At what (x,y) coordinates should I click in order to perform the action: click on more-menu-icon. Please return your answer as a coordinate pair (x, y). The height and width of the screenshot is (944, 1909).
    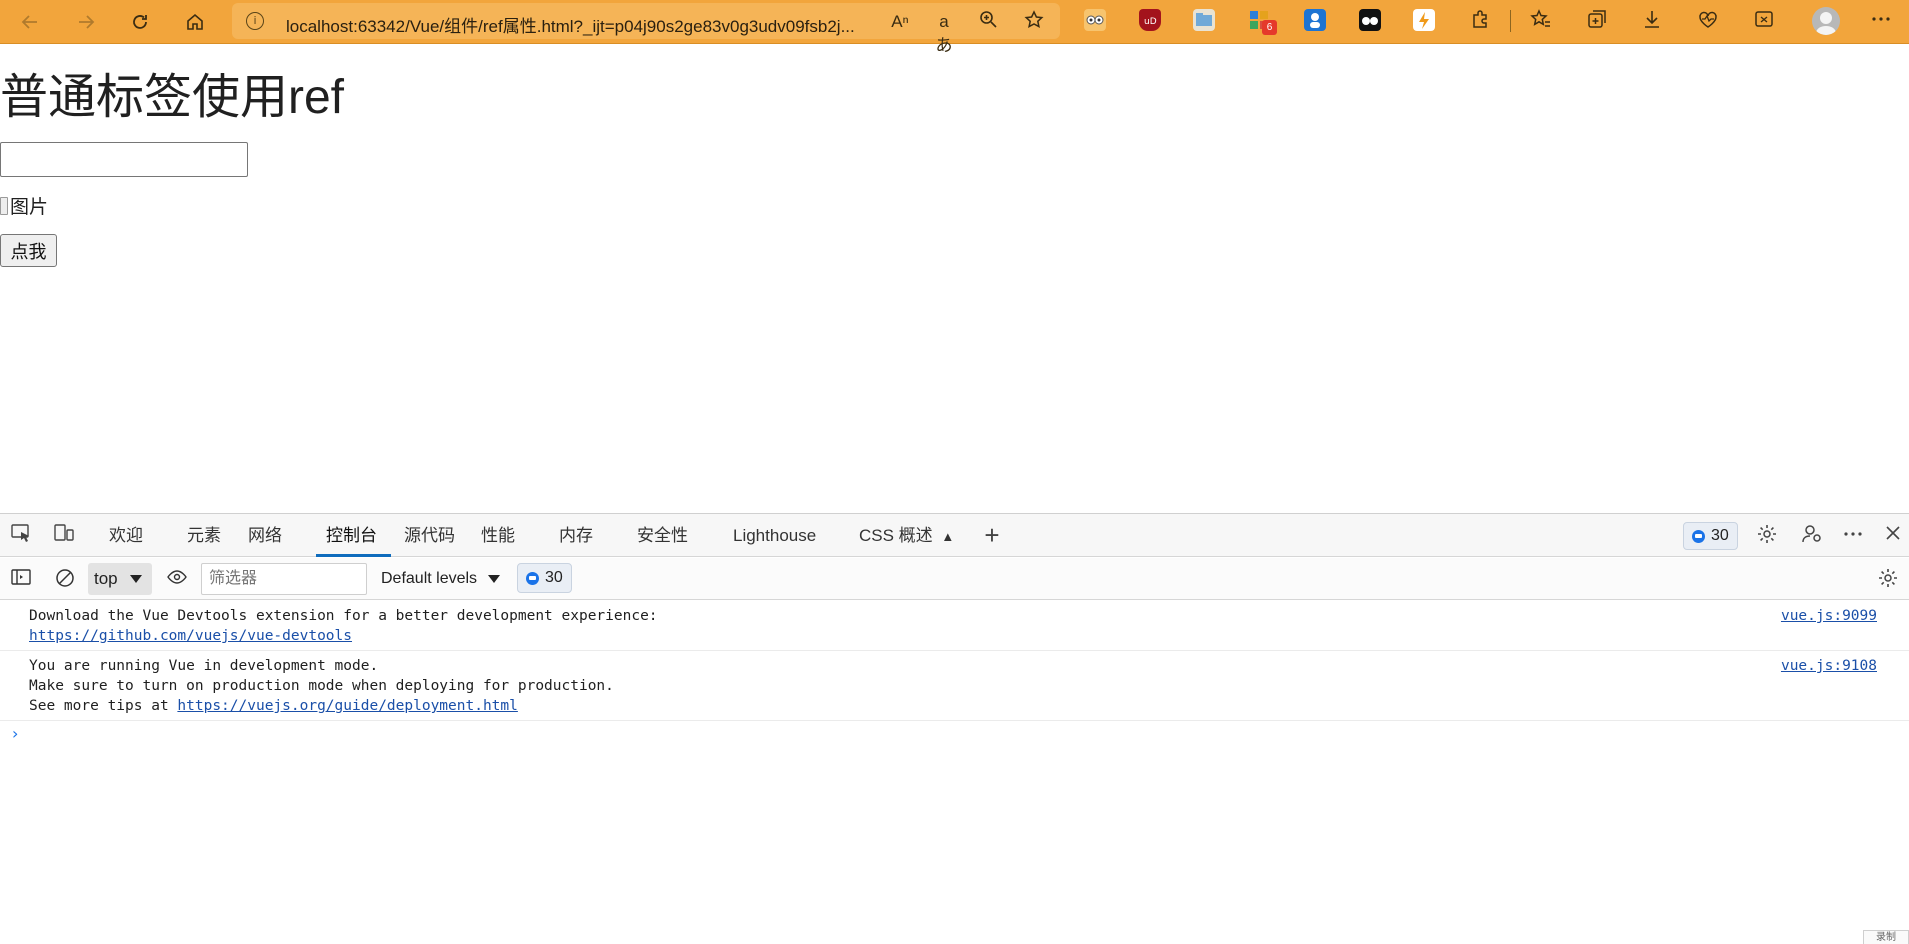
    Looking at the image, I should click on (1881, 22).